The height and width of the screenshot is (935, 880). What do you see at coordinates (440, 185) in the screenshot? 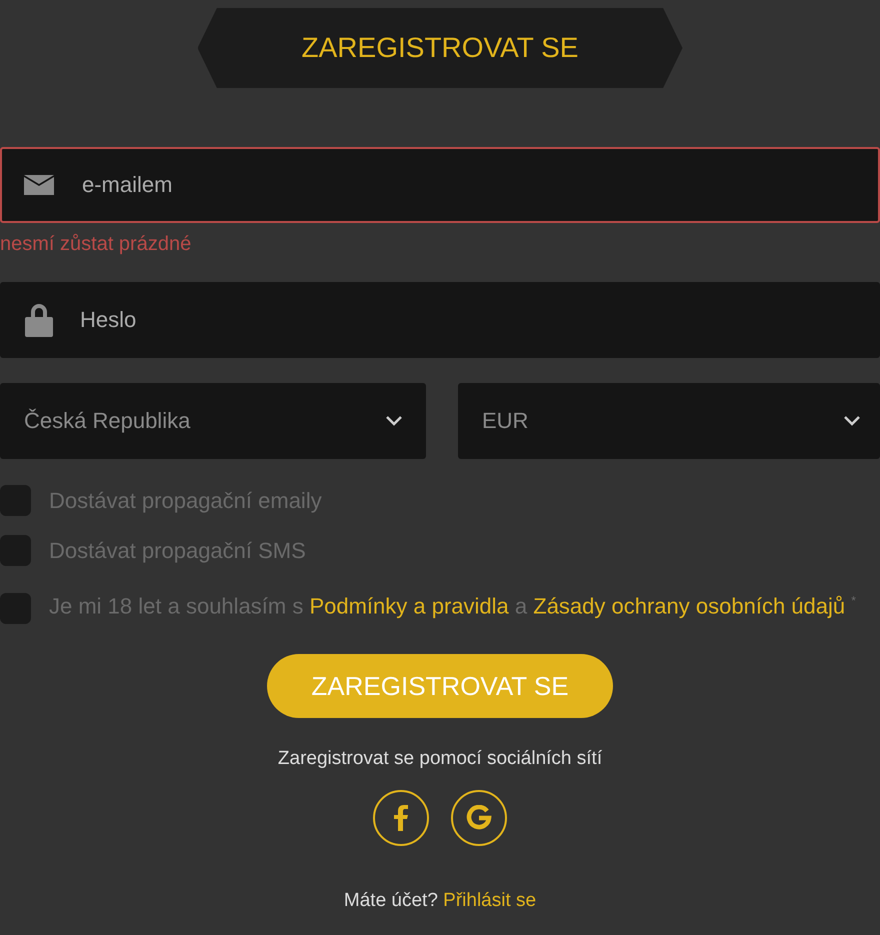
I see `email-field: e-mailem` at bounding box center [440, 185].